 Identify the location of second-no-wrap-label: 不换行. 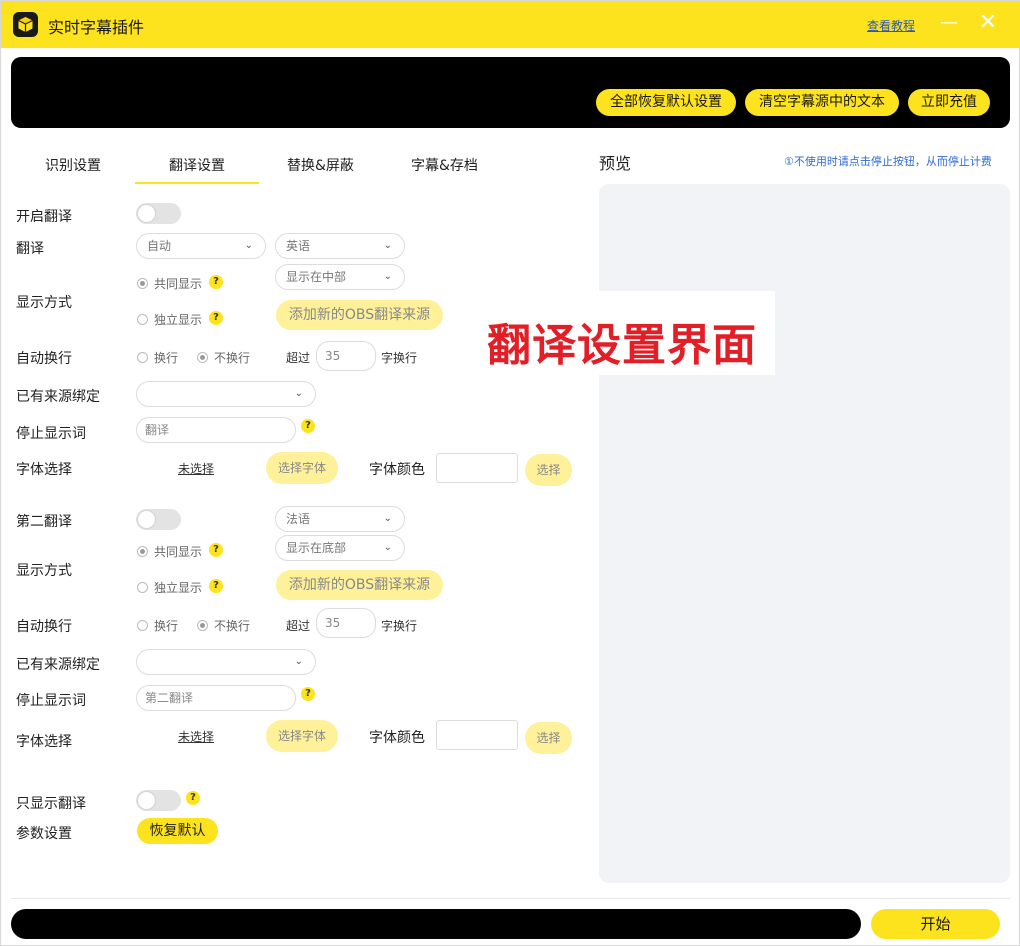
(232, 626).